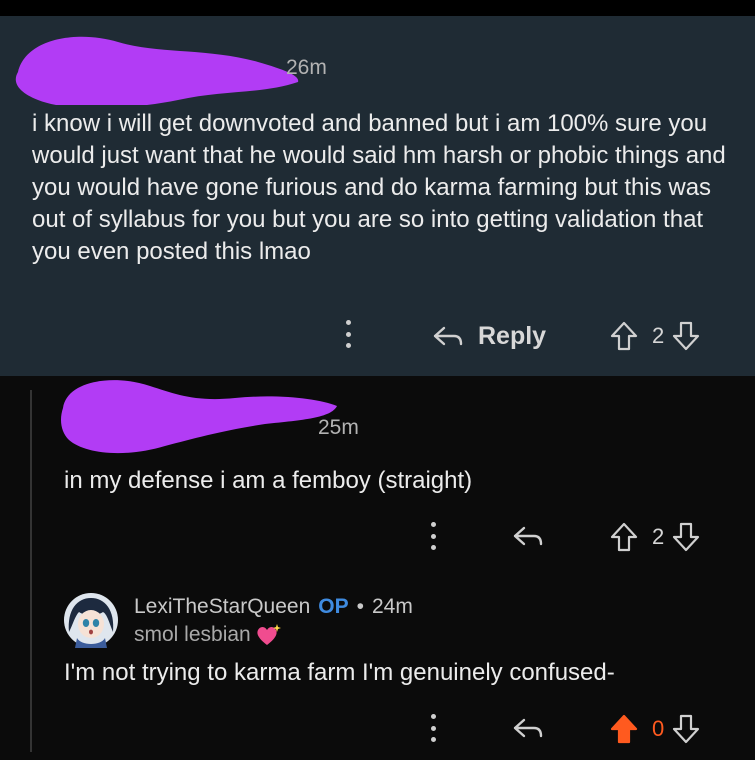 This screenshot has height=760, width=755. I want to click on comment-body: in my defense i am a femboy (straight), so click(268, 480).